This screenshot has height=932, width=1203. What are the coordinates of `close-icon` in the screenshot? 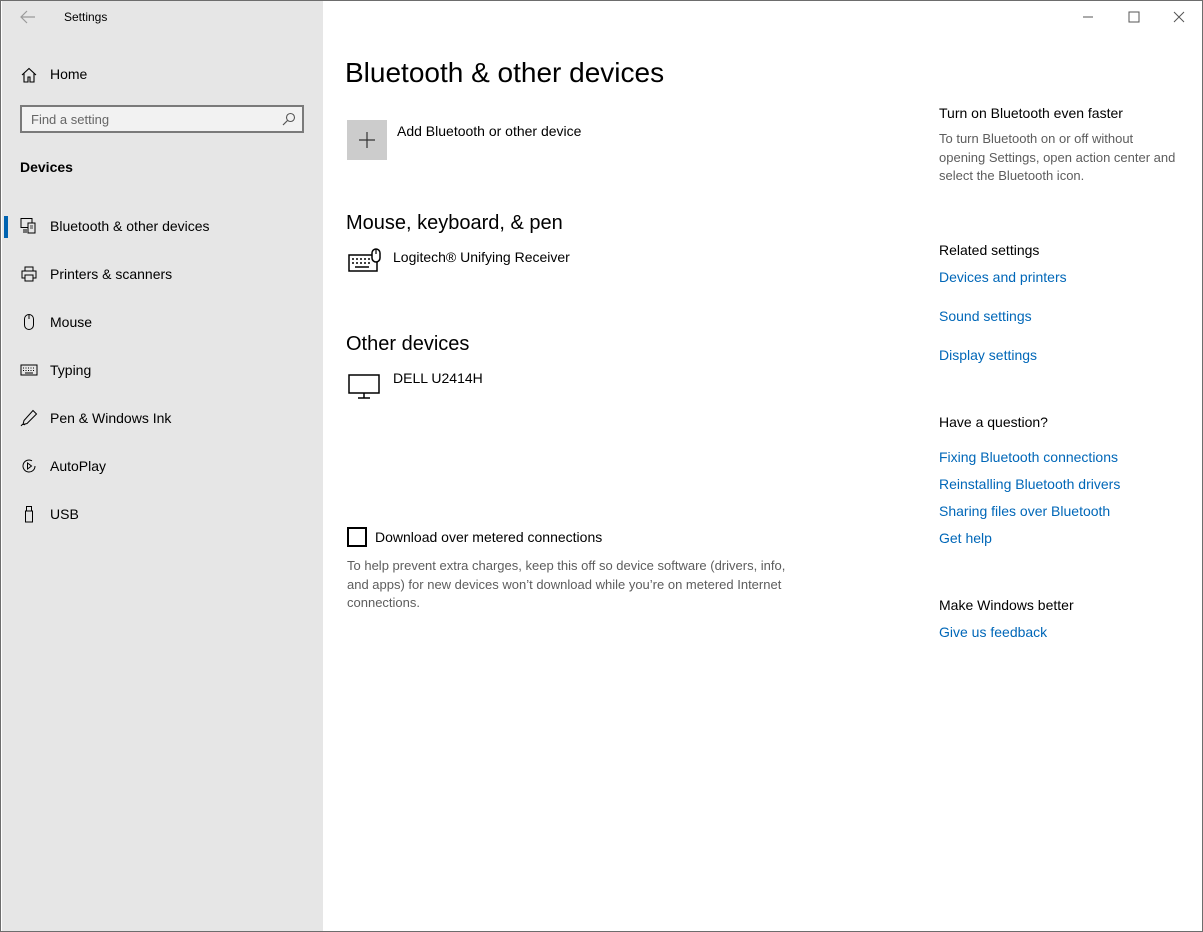 It's located at (1179, 17).